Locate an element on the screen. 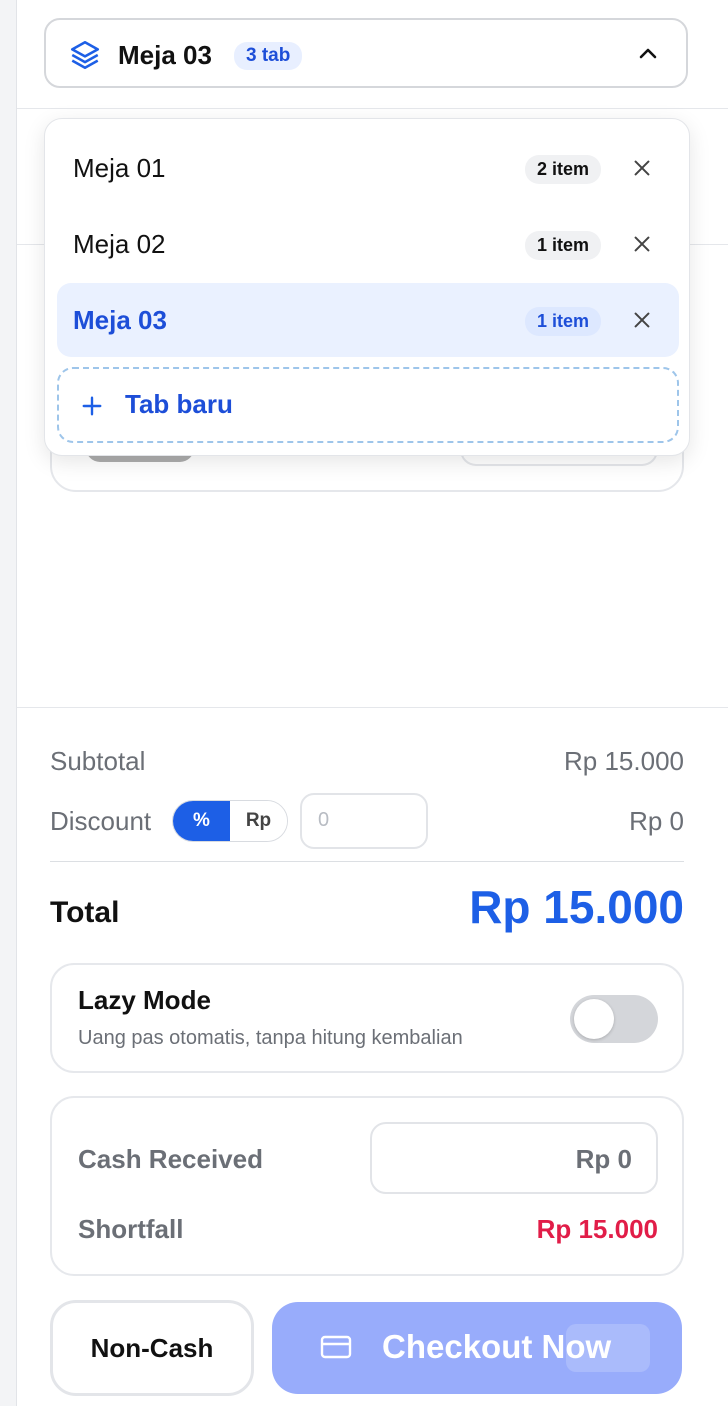 The width and height of the screenshot is (728, 1406). tab-selector-dropdown: Meja 03 3 tab is located at coordinates (366, 53).